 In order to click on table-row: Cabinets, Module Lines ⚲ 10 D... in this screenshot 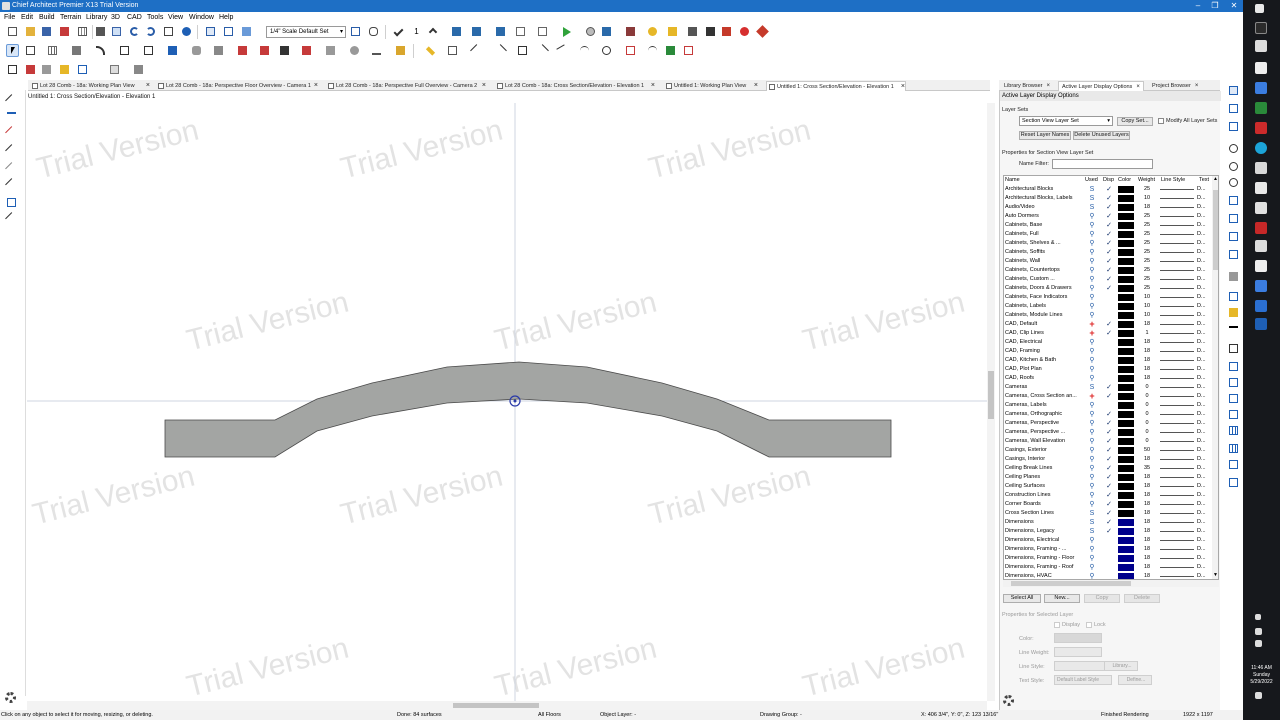, I will do `click(1108, 315)`.